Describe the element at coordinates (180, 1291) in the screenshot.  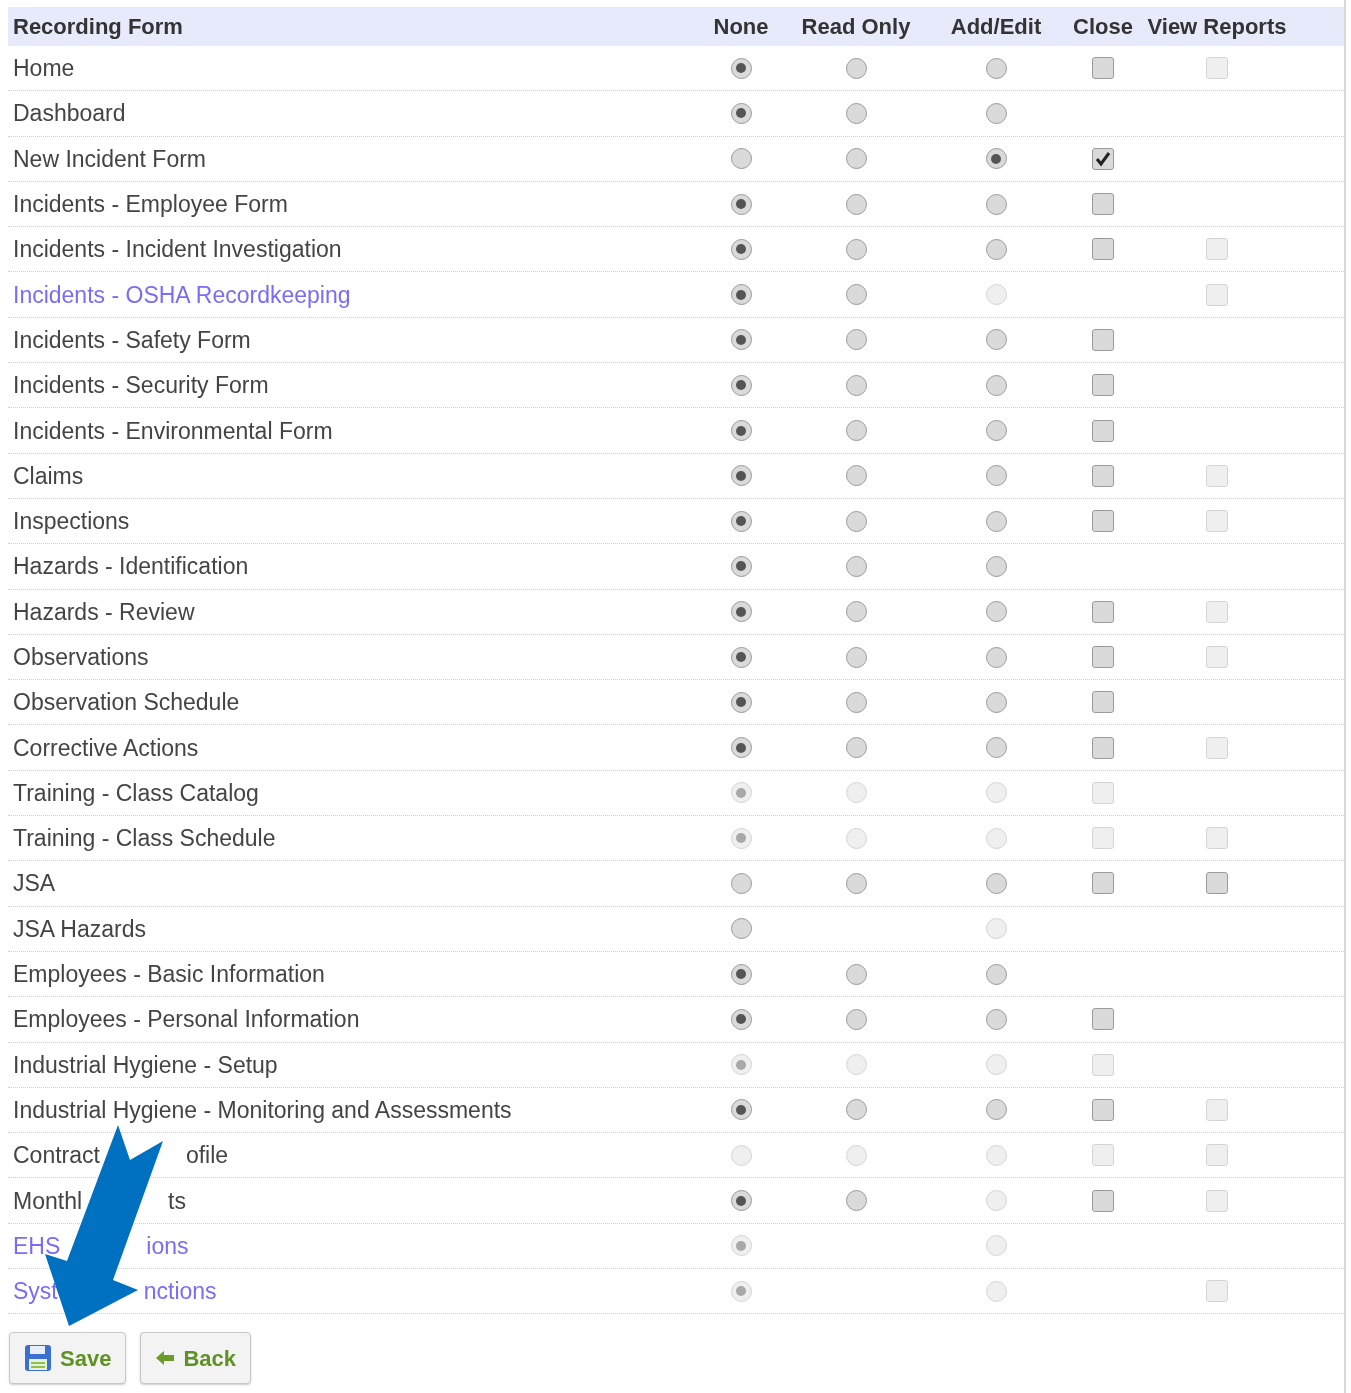
I see `form-link: nctions` at that location.